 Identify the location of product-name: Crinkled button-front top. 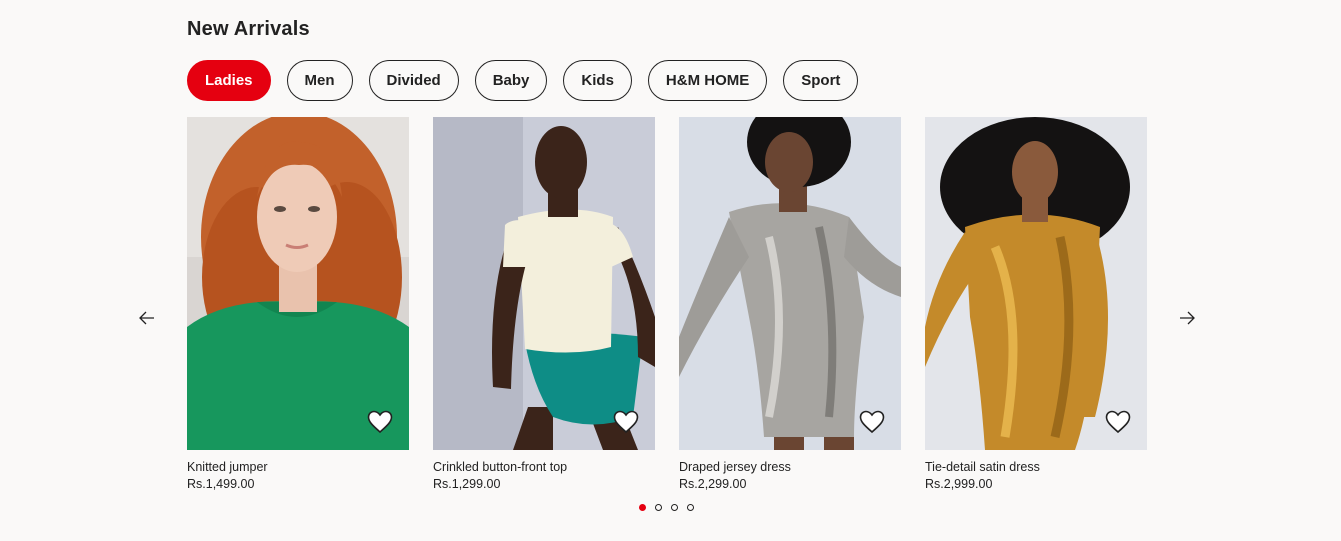
(544, 467).